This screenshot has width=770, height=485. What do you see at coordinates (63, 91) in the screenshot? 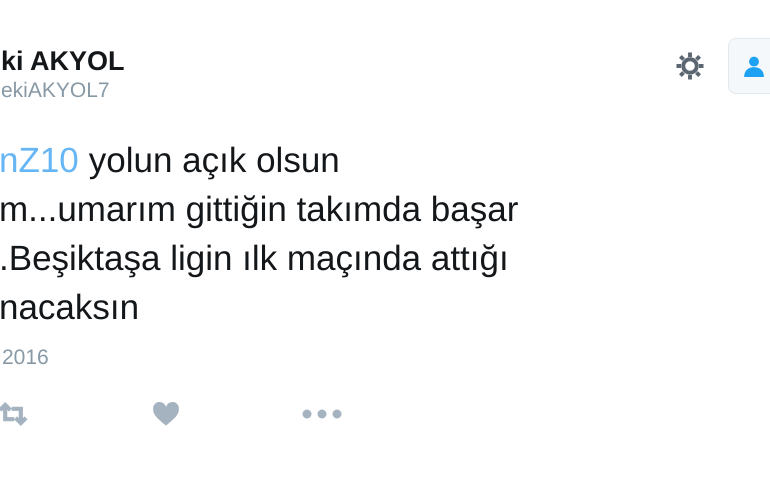
I see `author-handle: ekiAKYOL7` at bounding box center [63, 91].